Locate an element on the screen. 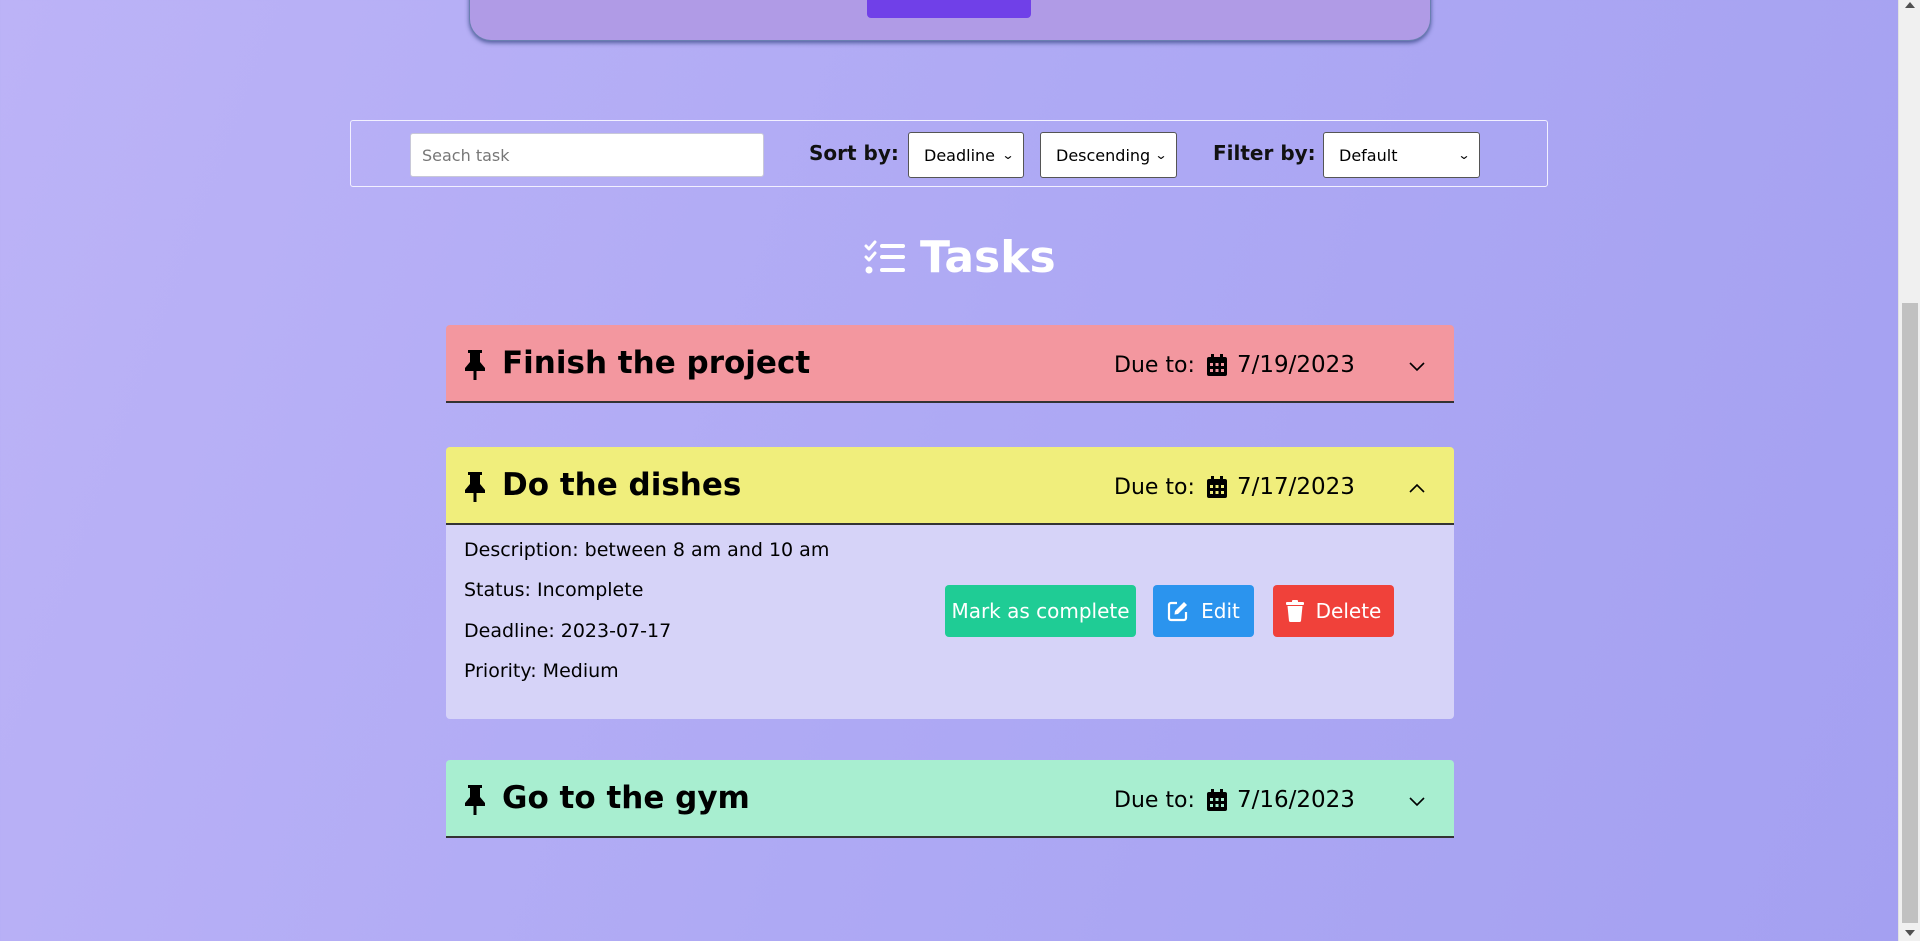 The height and width of the screenshot is (941, 1920). sort-field-value: Deadline is located at coordinates (959, 155).